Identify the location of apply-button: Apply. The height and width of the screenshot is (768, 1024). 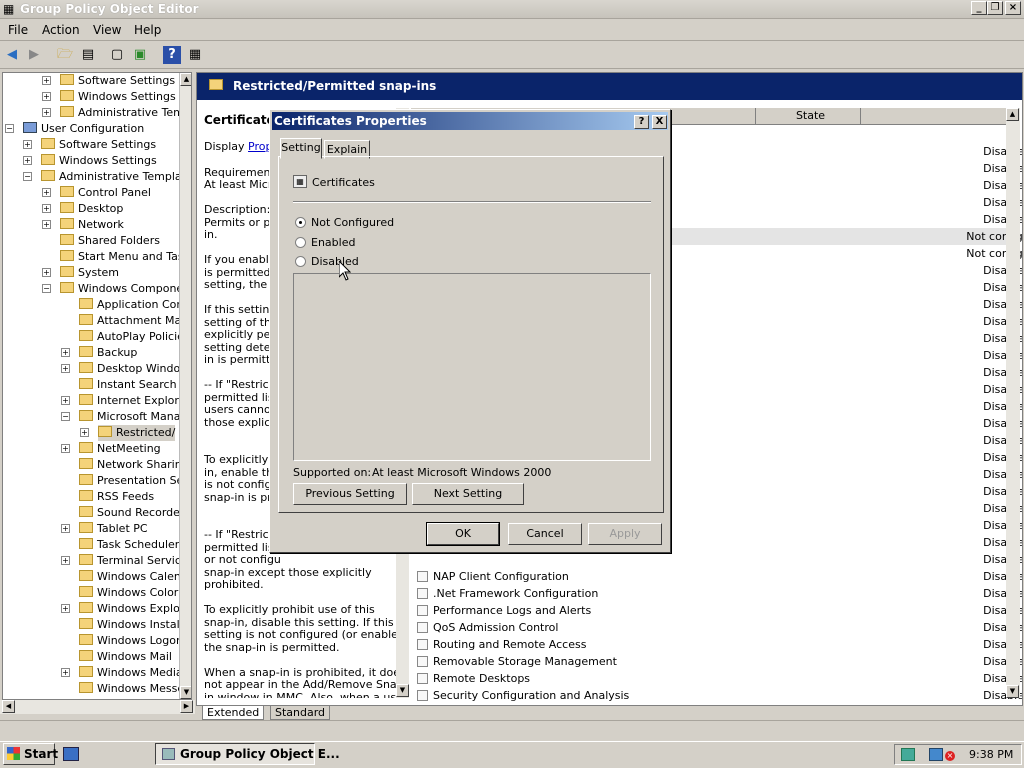
(625, 534).